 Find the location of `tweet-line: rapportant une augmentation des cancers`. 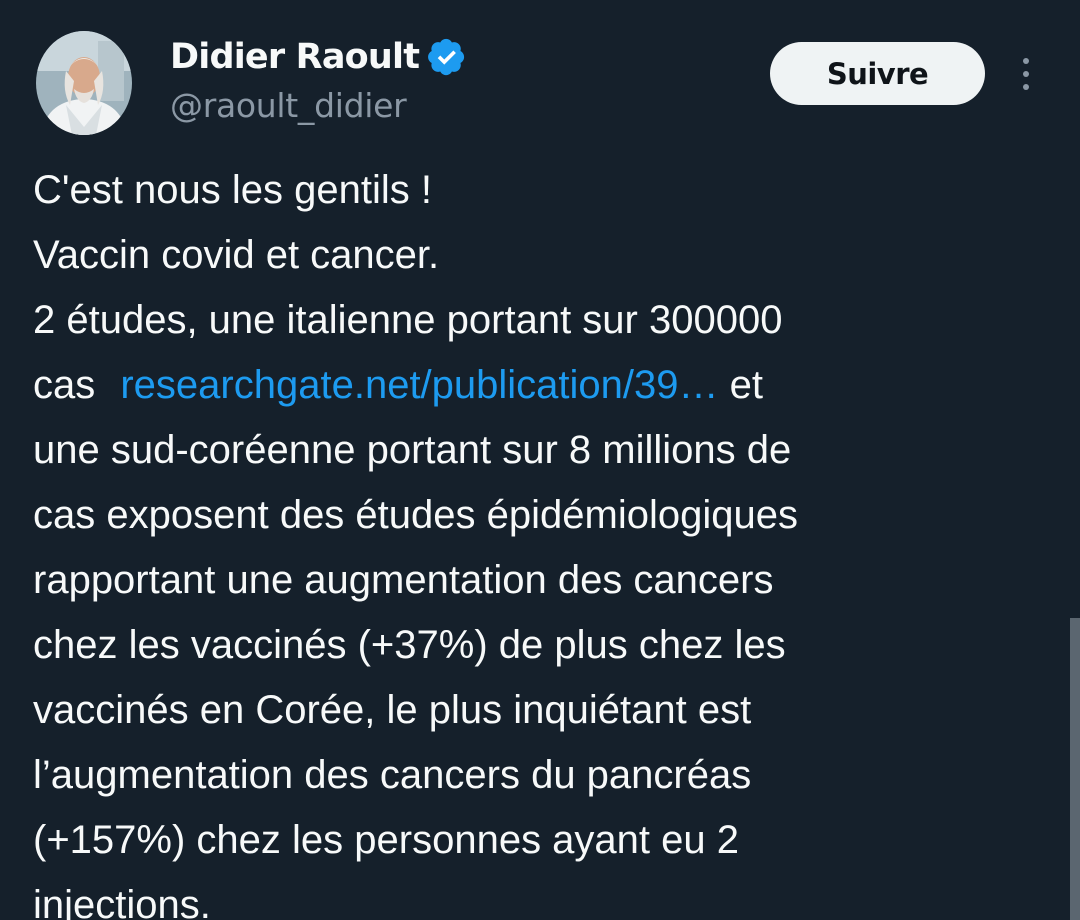

tweet-line: rapportant une augmentation des cancers is located at coordinates (403, 580).